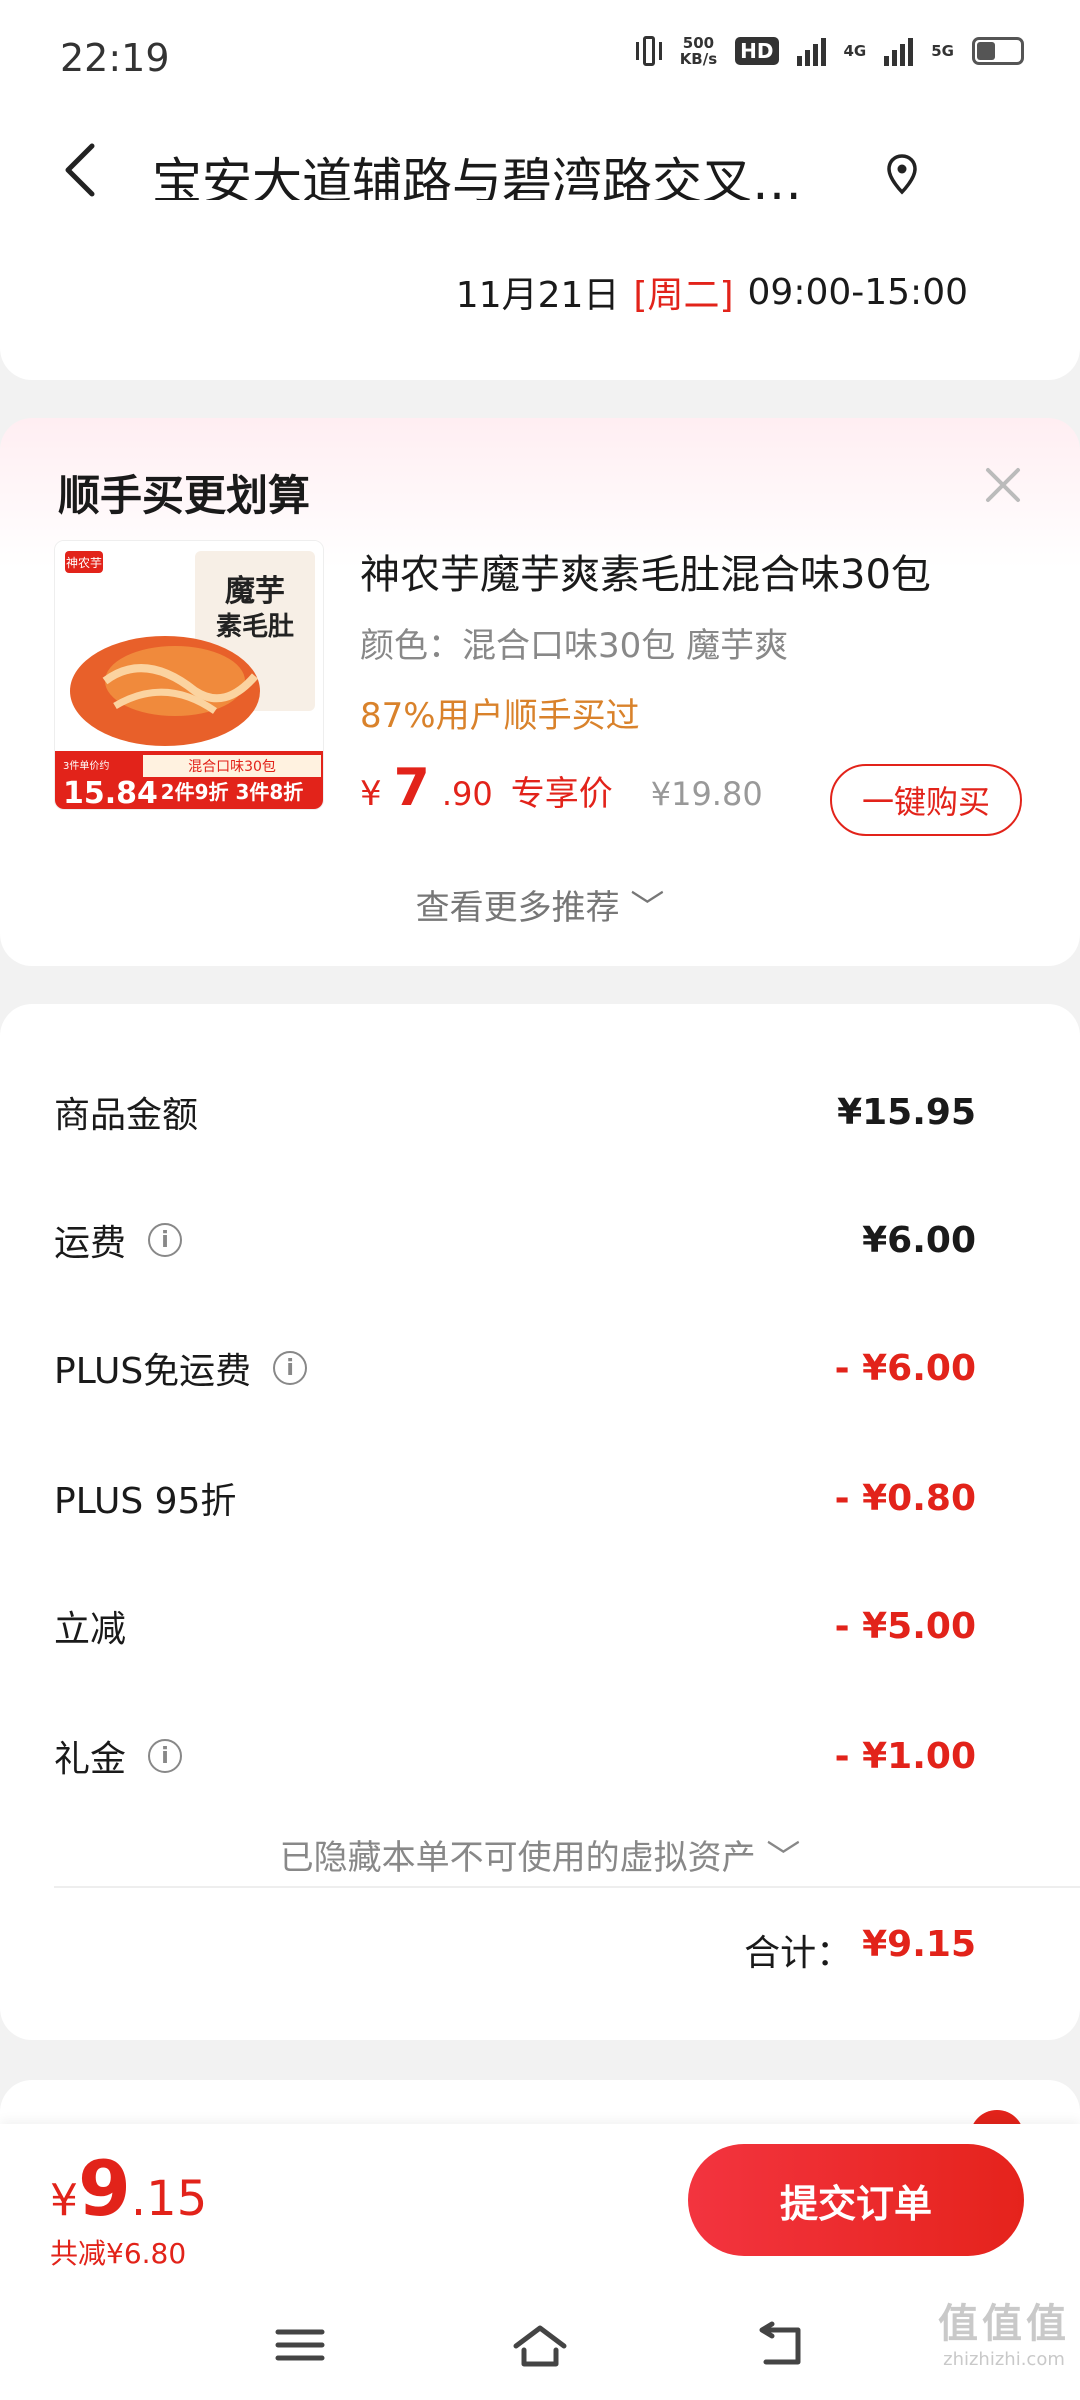 This screenshot has width=1080, height=2400. What do you see at coordinates (540, 59) in the screenshot?
I see `status-bar: 22:19 500 KB/s HD 4G 5G` at bounding box center [540, 59].